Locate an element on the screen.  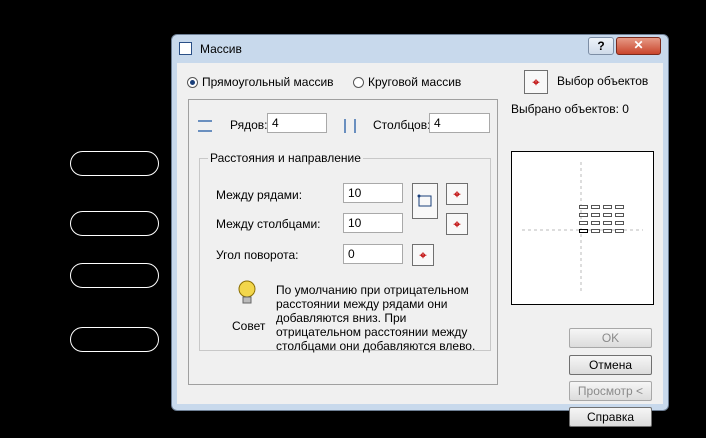
preview-grid is located at coordinates (582, 228).